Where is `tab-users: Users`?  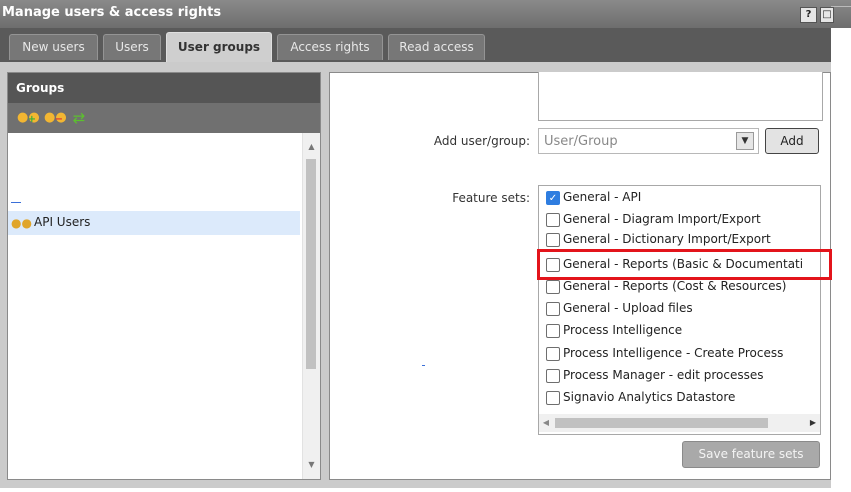
tab-users: Users is located at coordinates (132, 47).